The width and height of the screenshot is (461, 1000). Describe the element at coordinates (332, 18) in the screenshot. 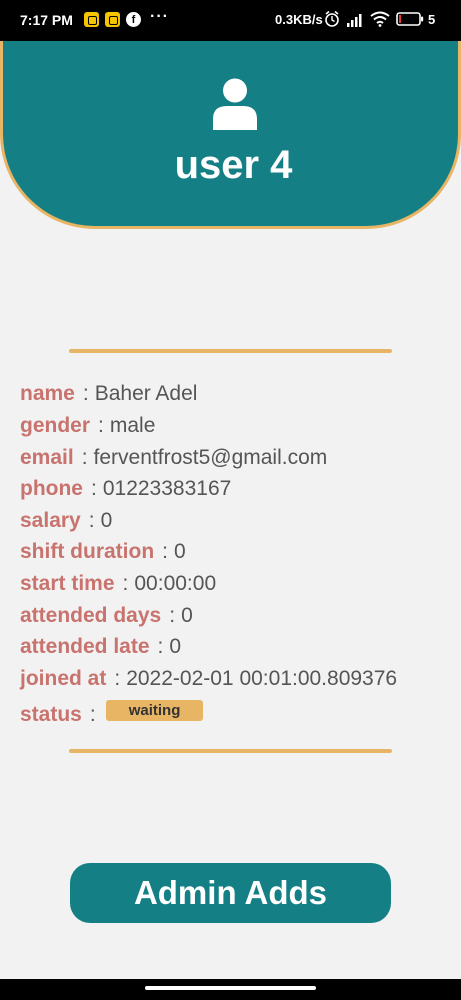

I see `alarm-icon` at that location.